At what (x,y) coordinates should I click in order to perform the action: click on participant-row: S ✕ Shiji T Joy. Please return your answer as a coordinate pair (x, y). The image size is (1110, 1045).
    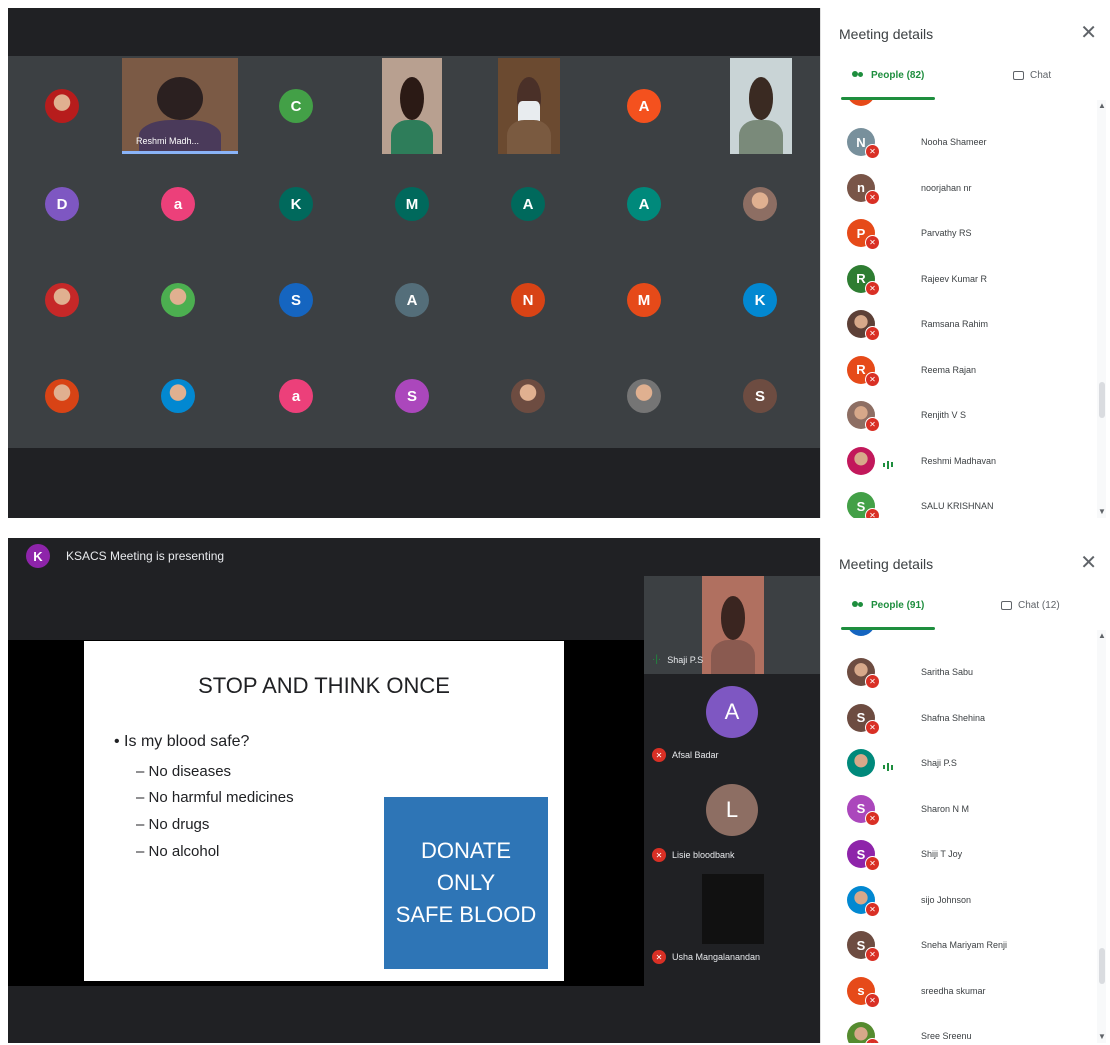
    Looking at the image, I should click on (967, 854).